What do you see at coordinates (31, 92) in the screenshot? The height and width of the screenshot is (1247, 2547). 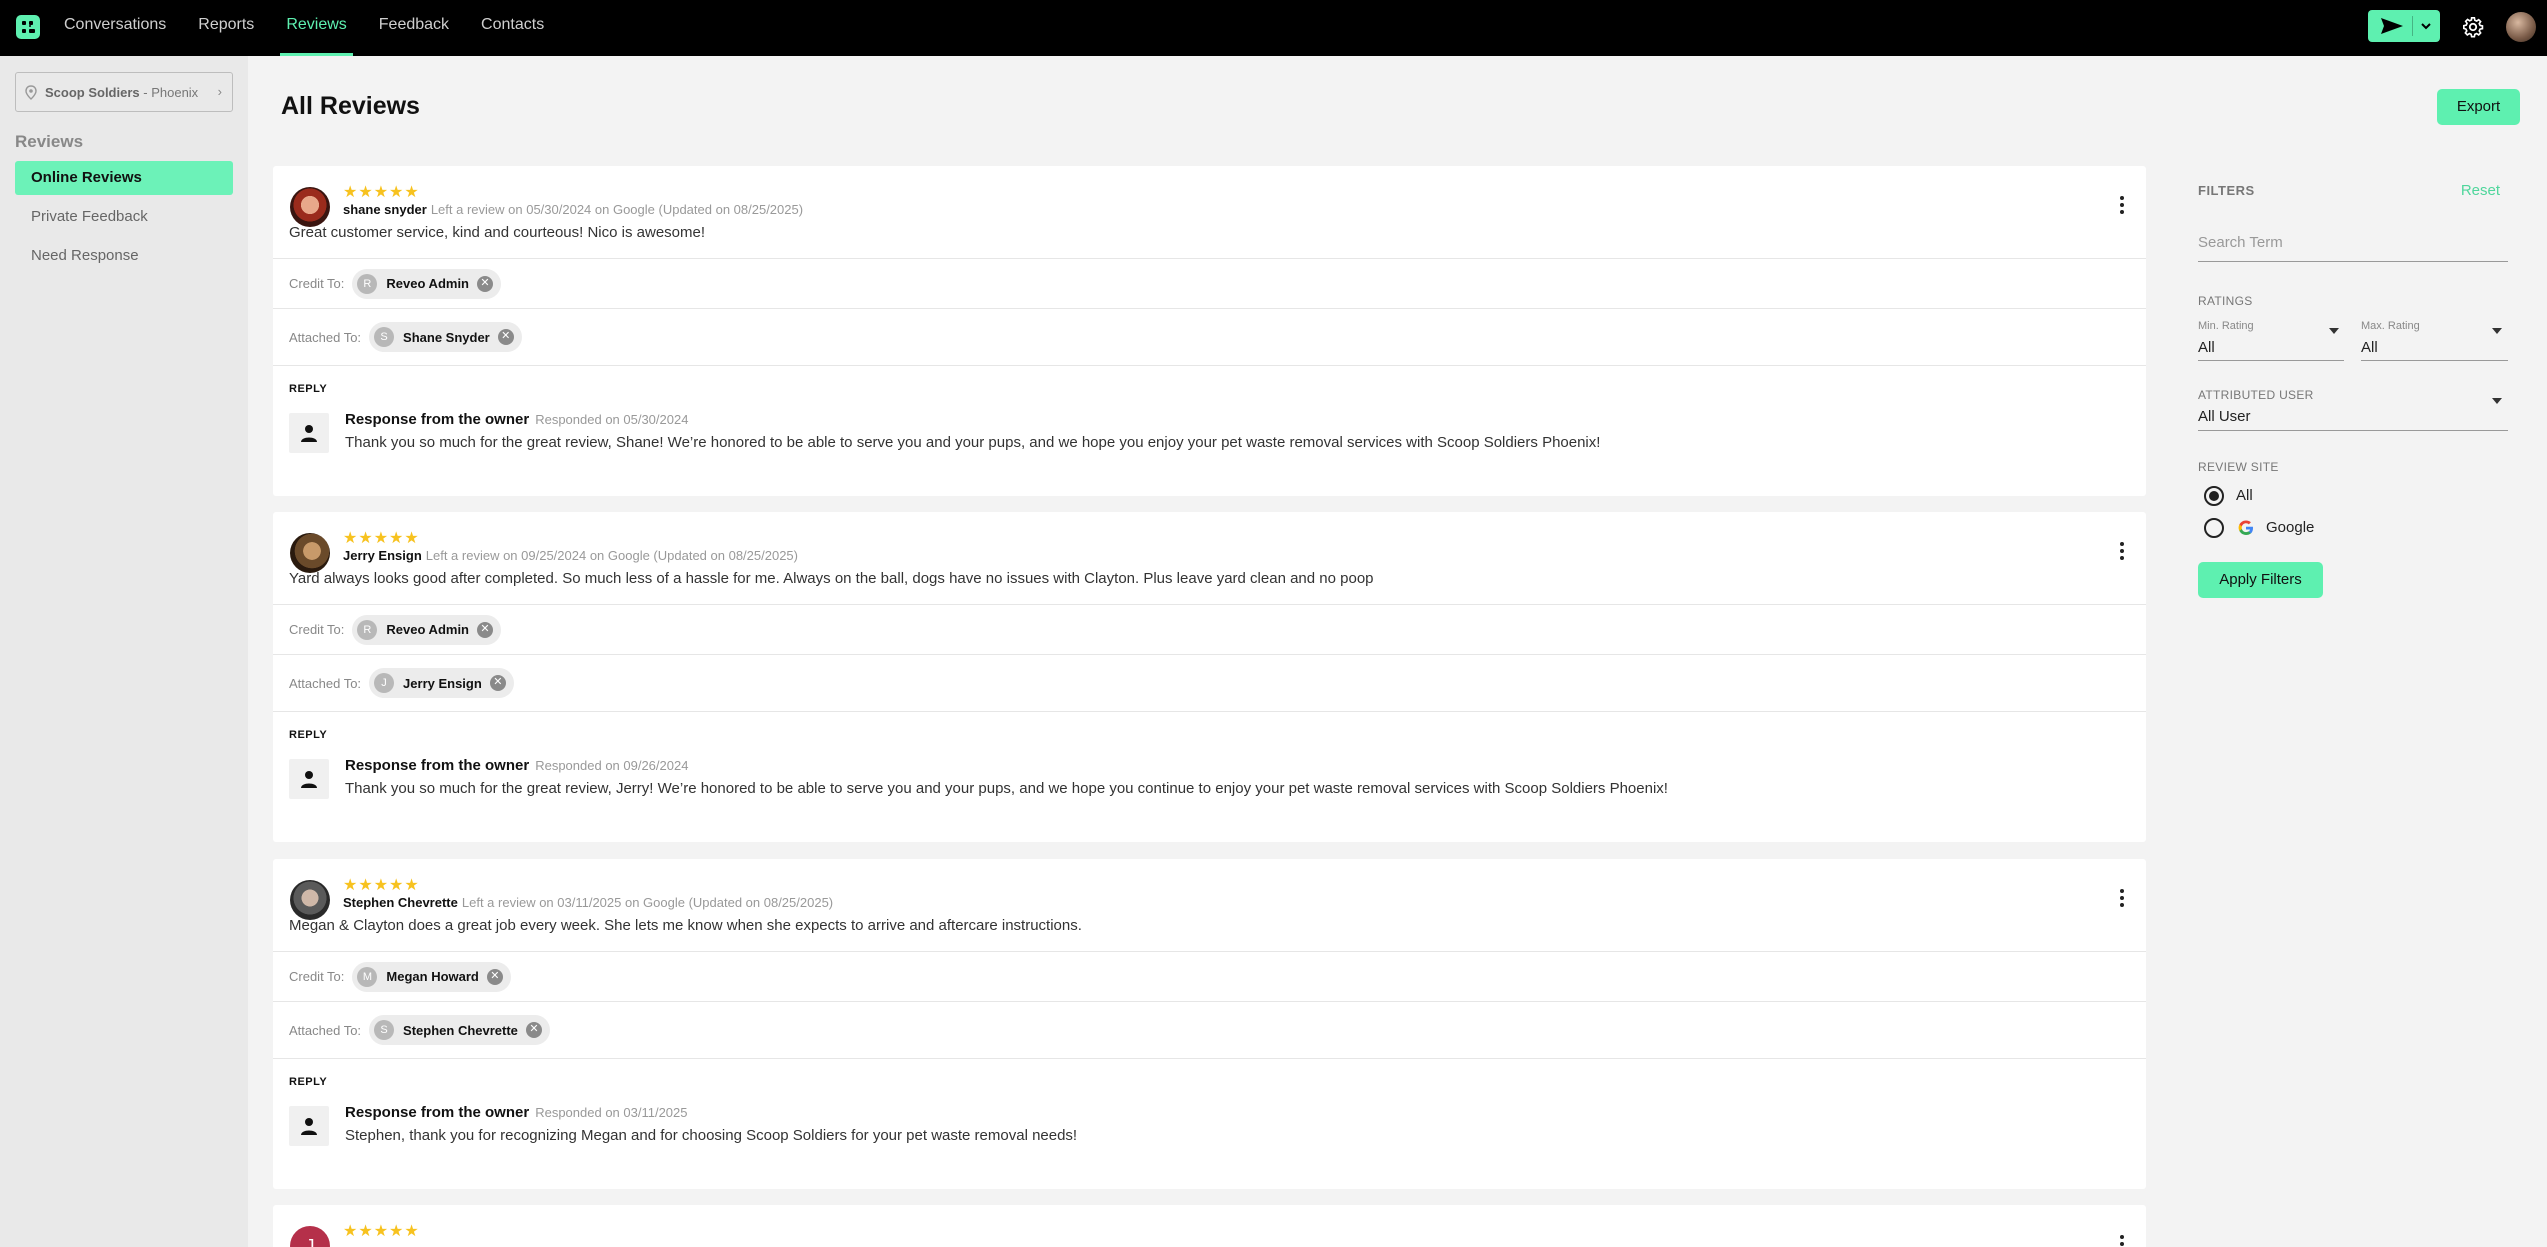 I see `location-pin-icon` at bounding box center [31, 92].